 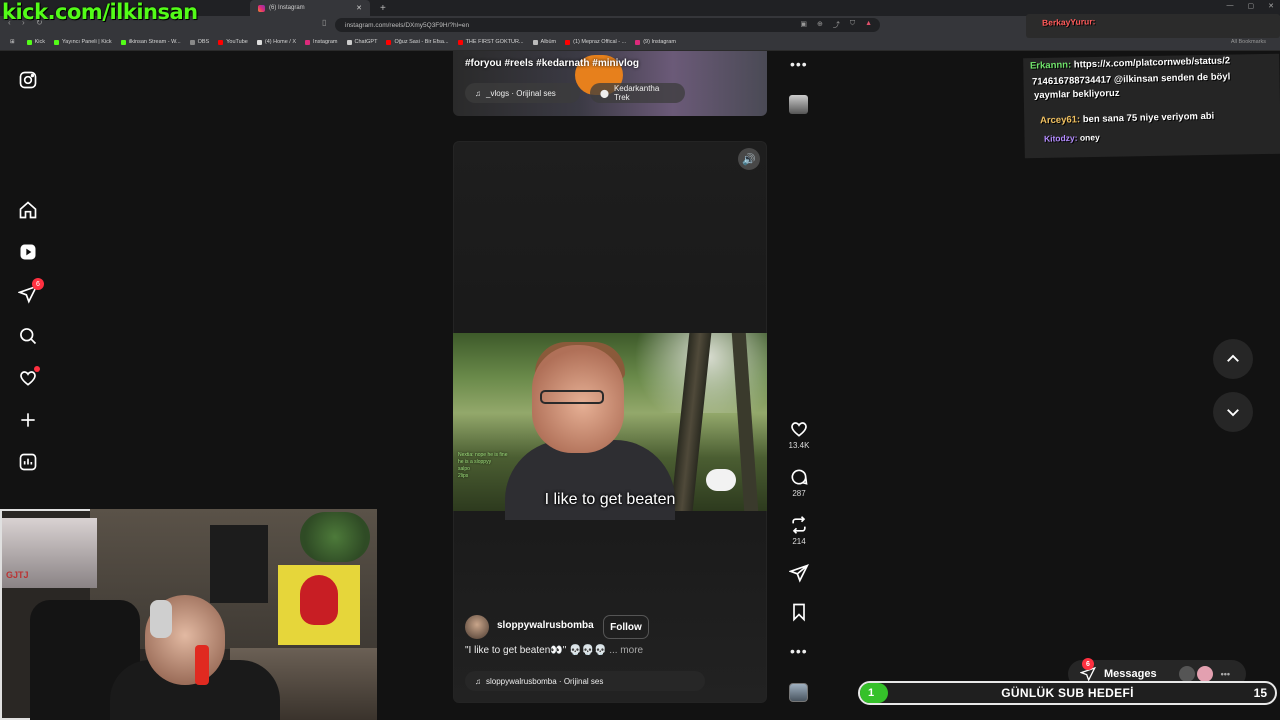 I want to click on repost-icon, so click(x=799, y=525).